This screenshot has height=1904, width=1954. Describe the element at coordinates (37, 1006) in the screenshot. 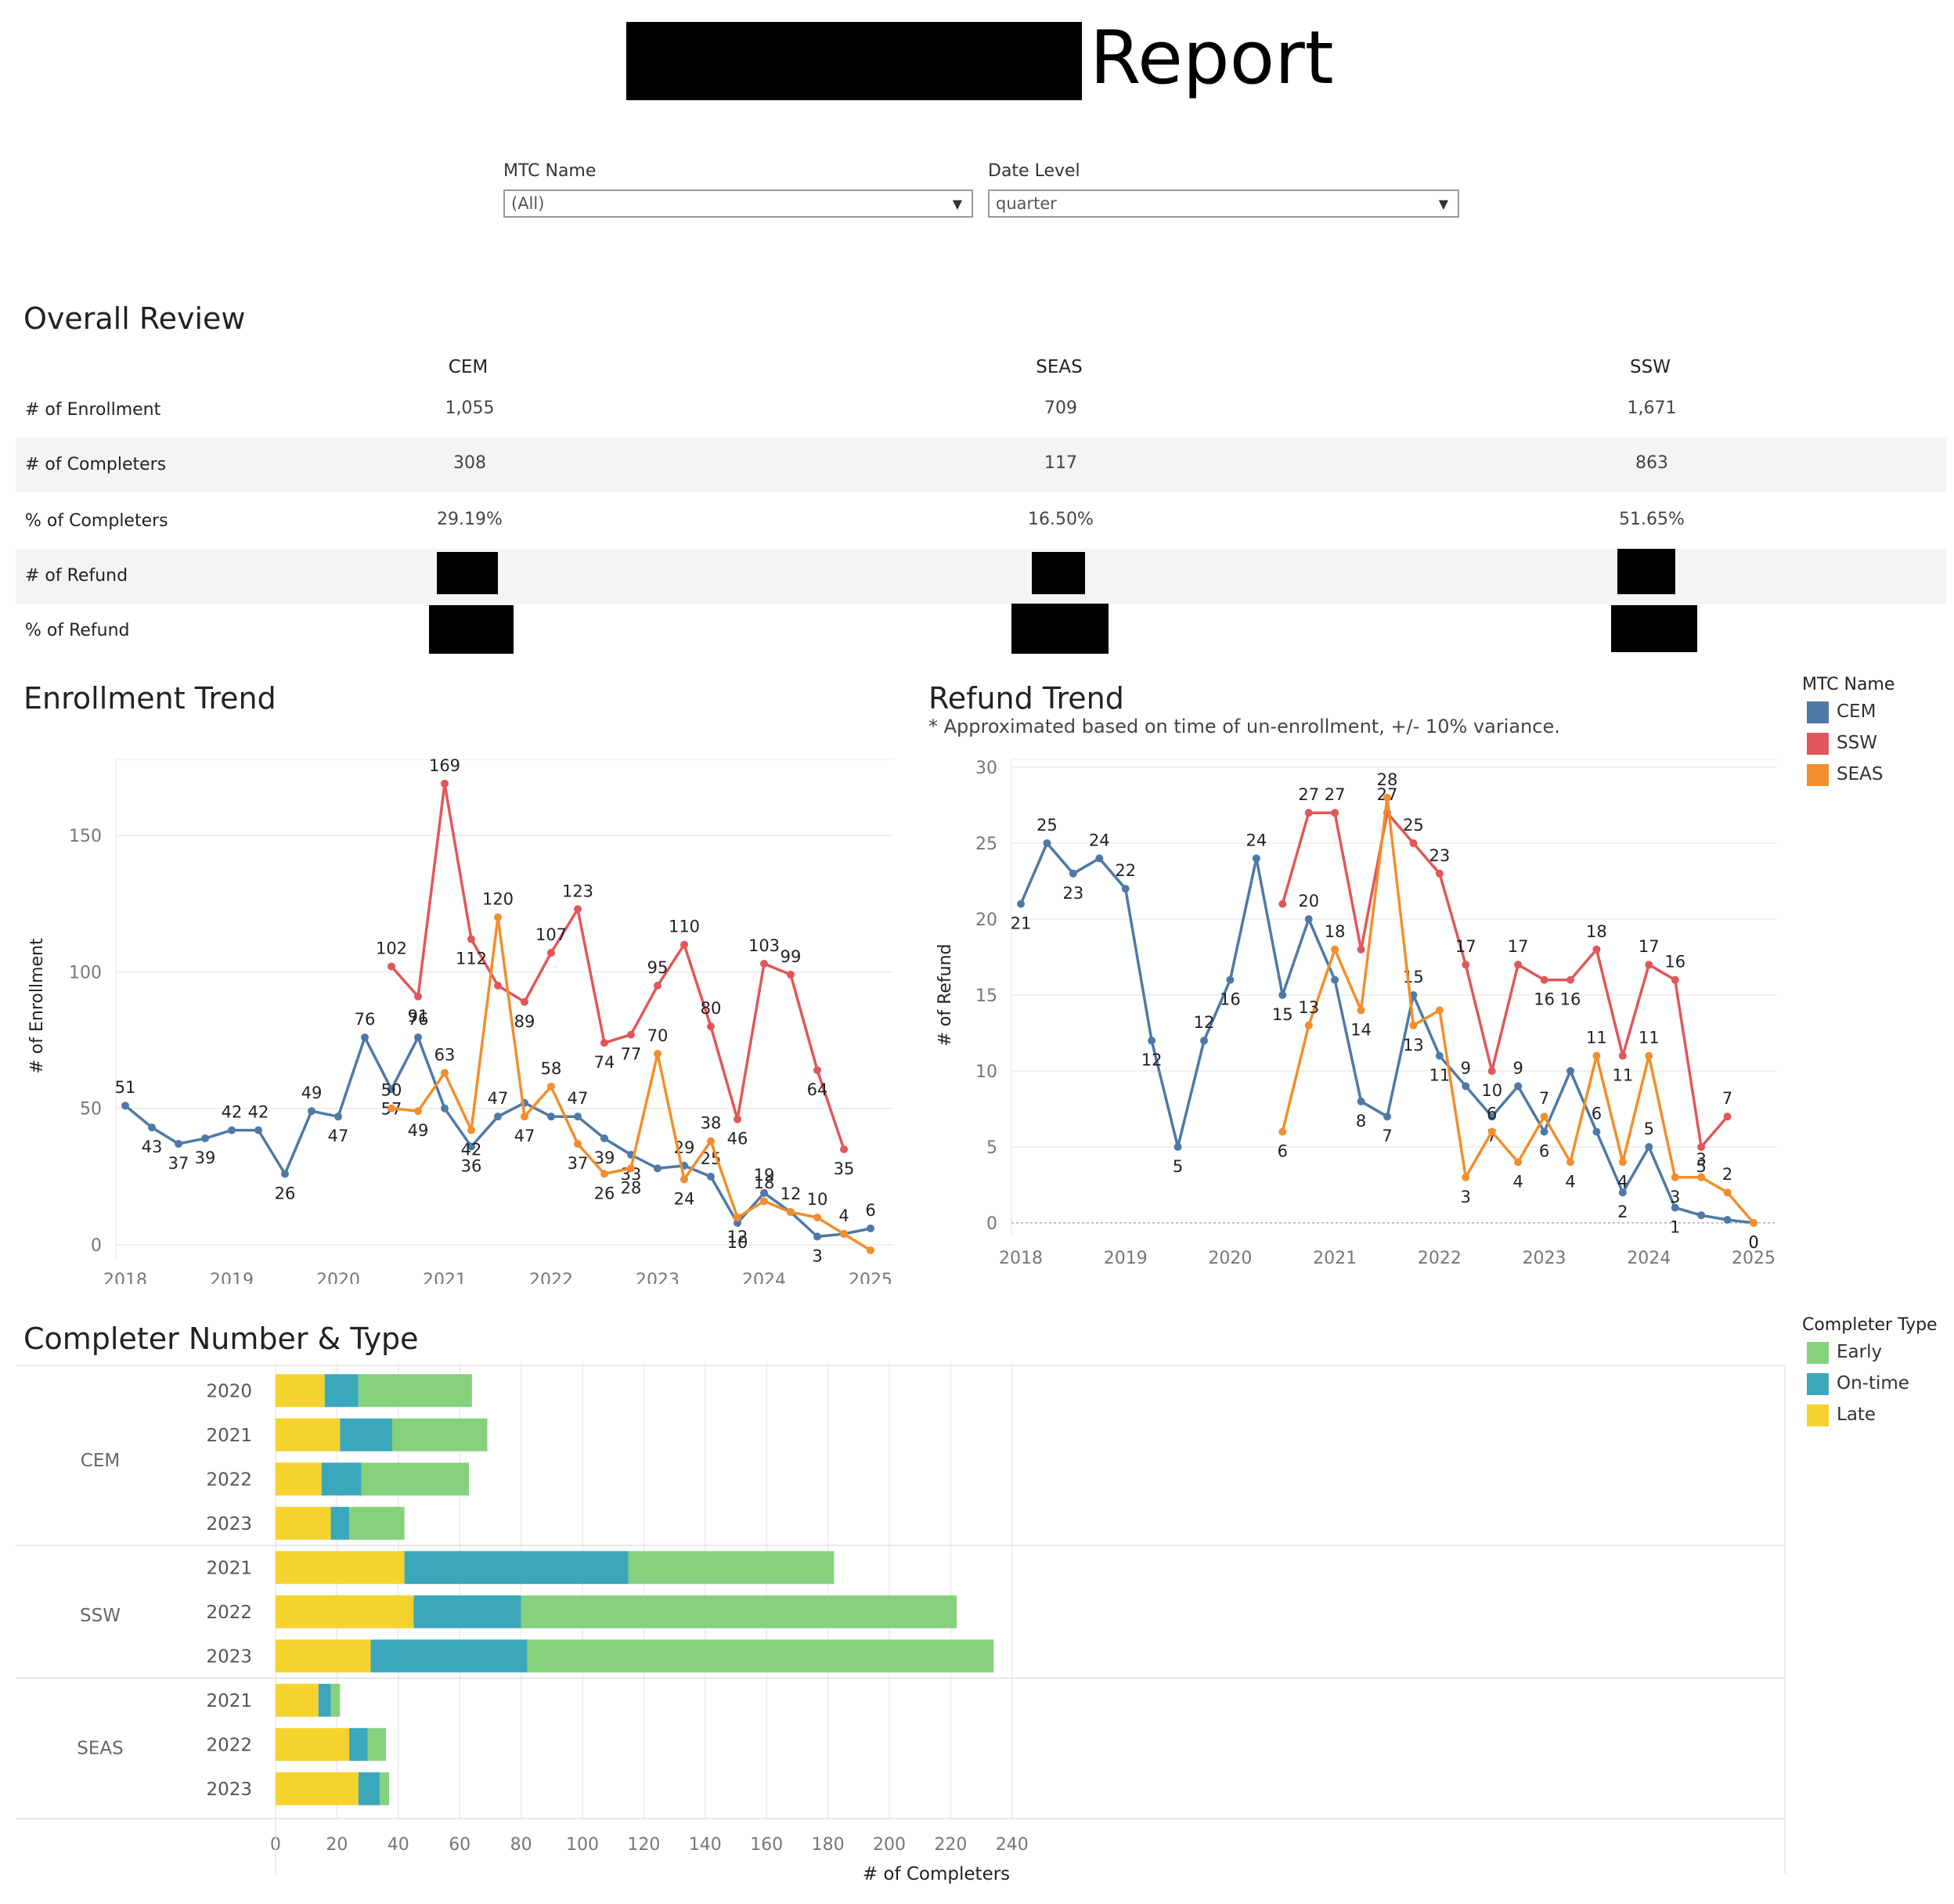

I see `y-axis-title: # of Enrollment` at that location.